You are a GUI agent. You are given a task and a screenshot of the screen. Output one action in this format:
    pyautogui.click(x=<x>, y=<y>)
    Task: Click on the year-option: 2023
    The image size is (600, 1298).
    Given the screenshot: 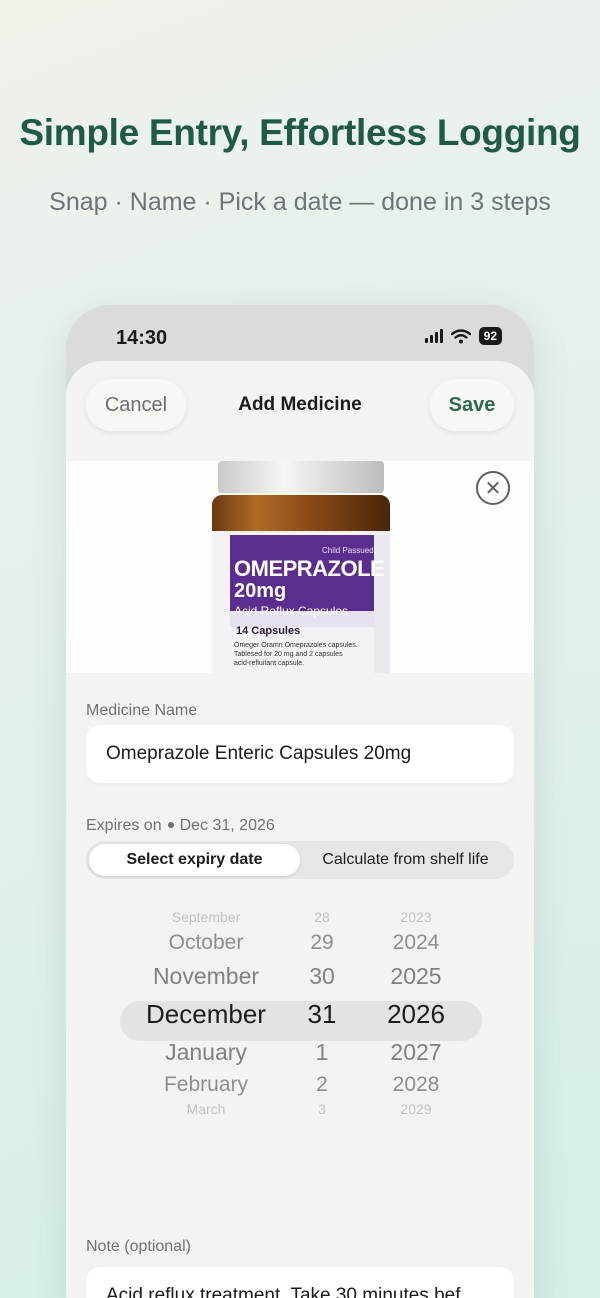 What is the action you would take?
    pyautogui.click(x=416, y=917)
    